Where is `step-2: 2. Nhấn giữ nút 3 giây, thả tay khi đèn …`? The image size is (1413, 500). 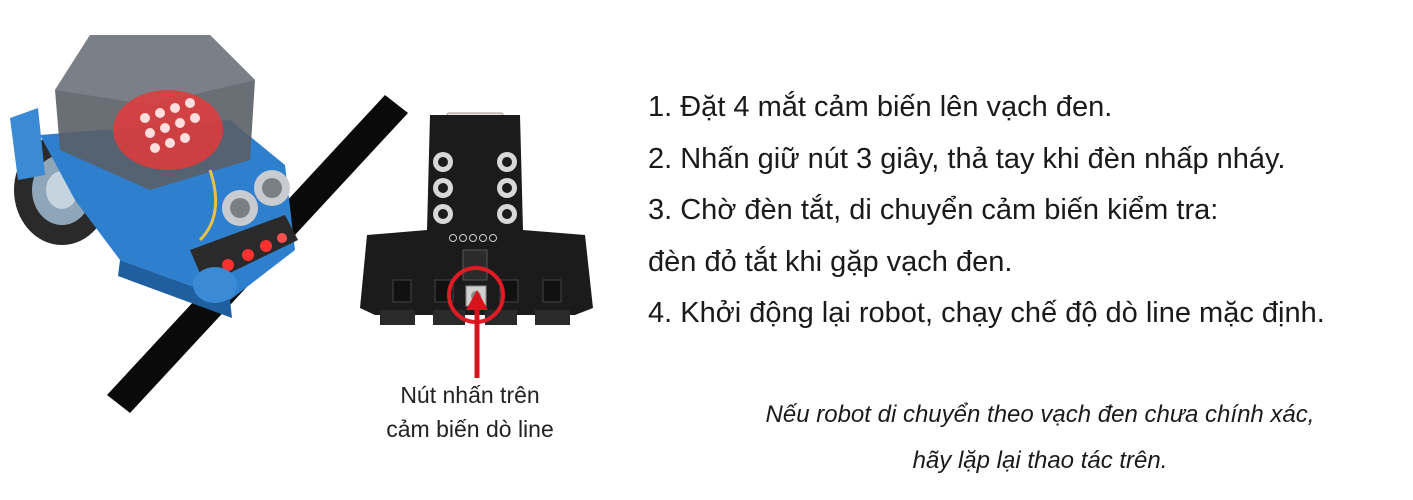 step-2: 2. Nhấn giữ nút 3 giây, thả tay khi đèn … is located at coordinates (967, 158).